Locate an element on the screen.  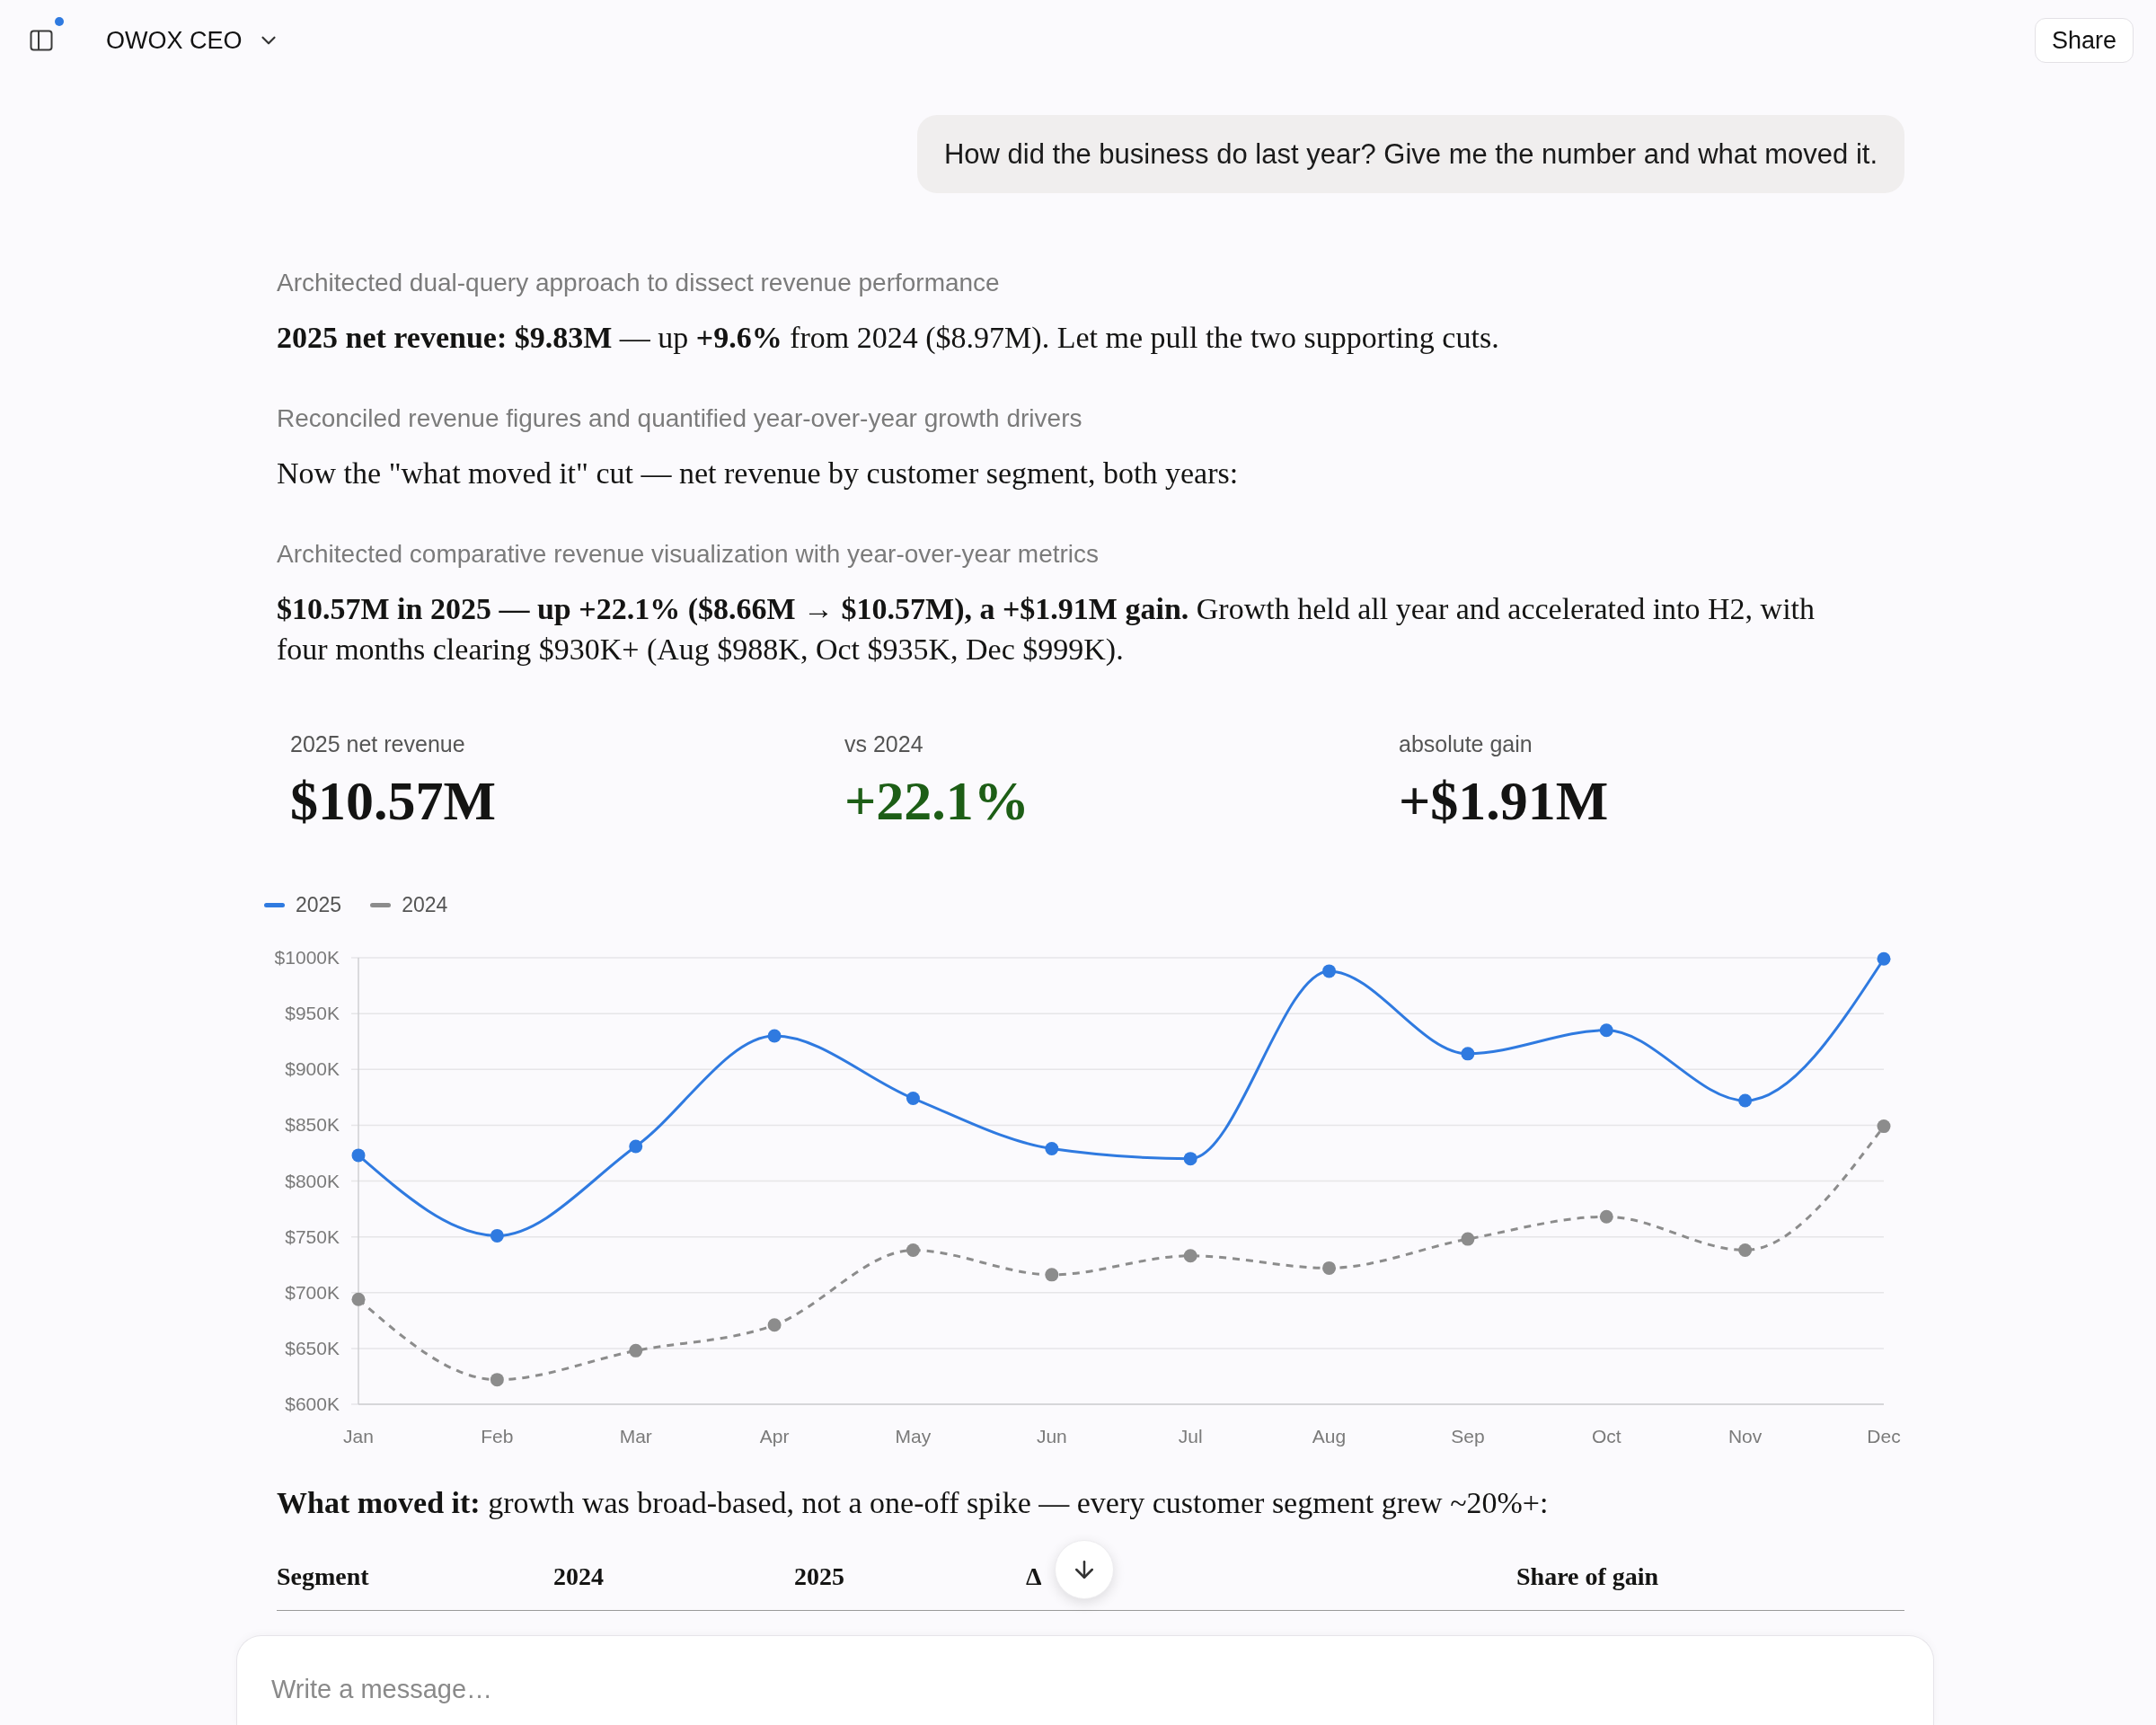
x-axis-label: Jun is located at coordinates (1052, 1436).